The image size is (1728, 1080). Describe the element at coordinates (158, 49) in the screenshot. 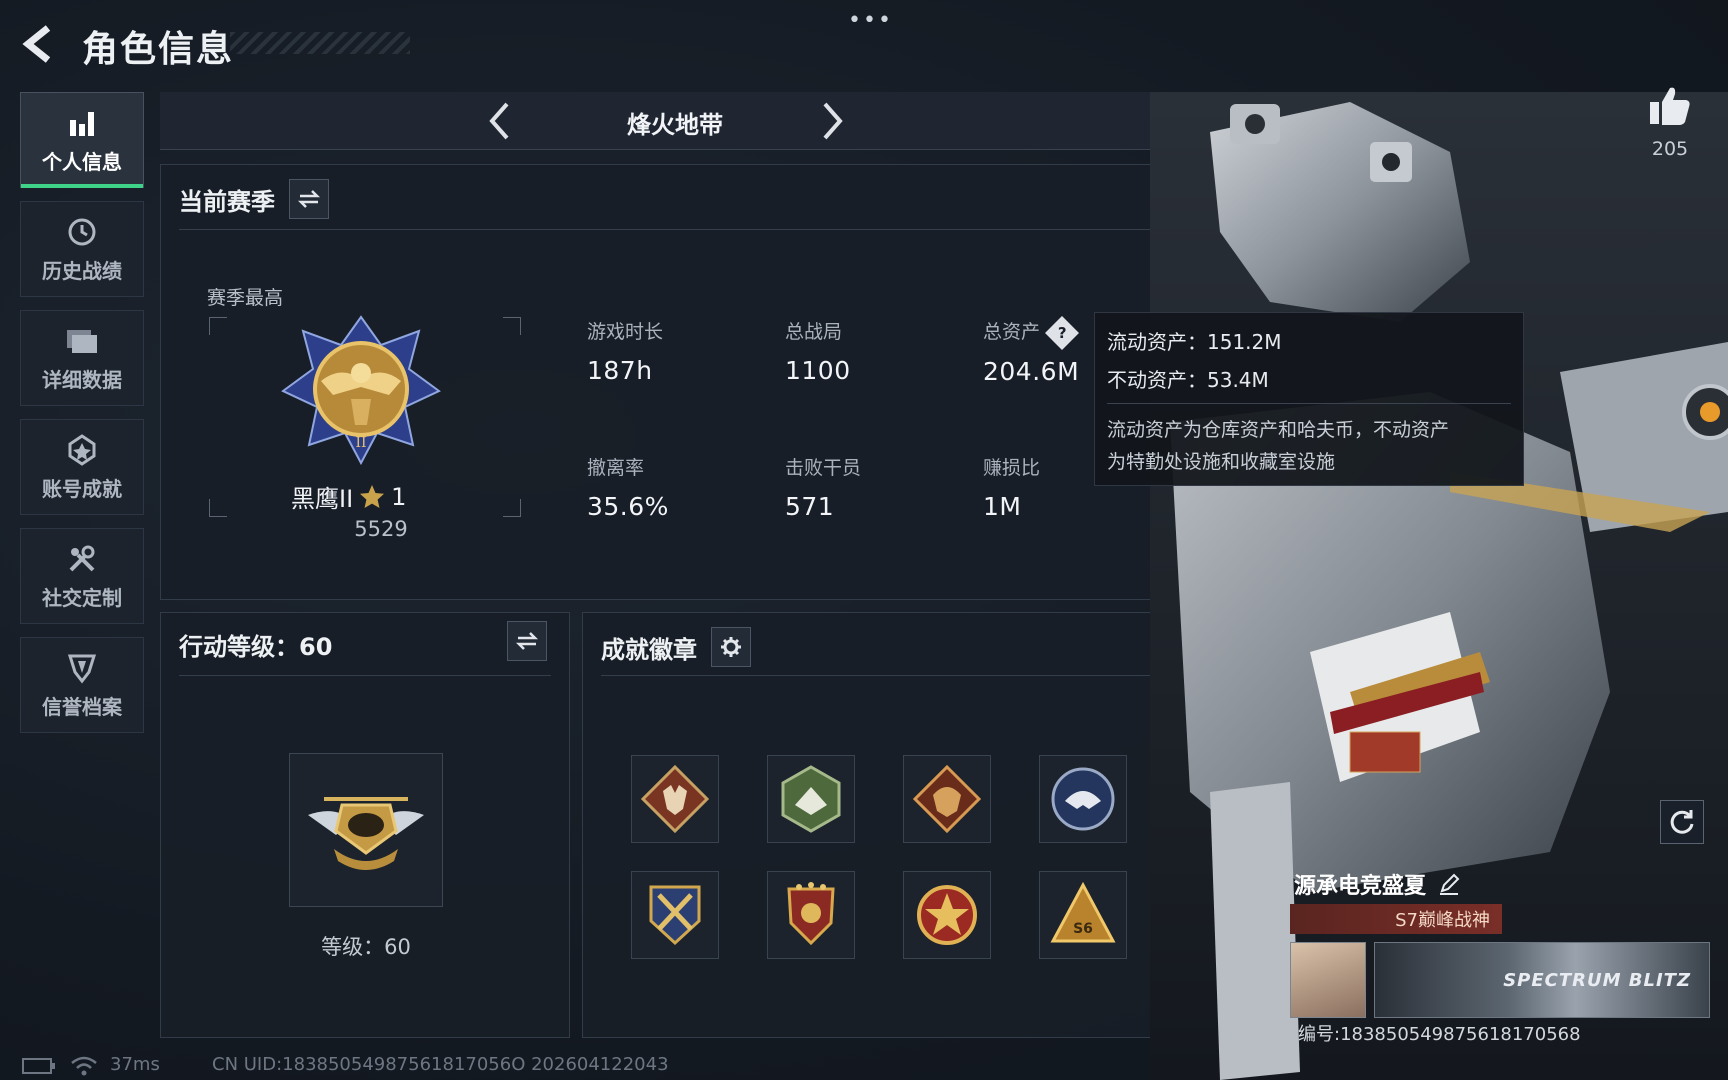

I see `page-title: 角色信息` at that location.